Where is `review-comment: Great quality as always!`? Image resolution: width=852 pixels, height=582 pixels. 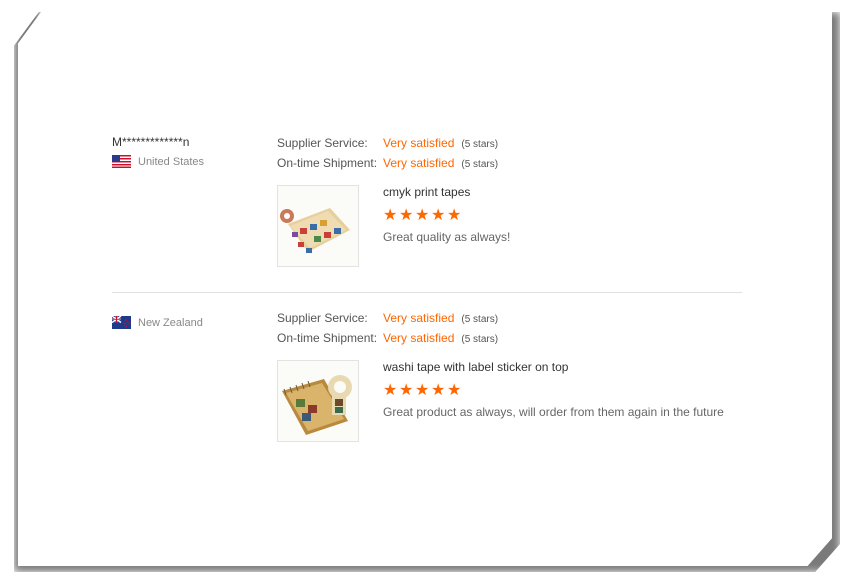 review-comment: Great quality as always! is located at coordinates (447, 237).